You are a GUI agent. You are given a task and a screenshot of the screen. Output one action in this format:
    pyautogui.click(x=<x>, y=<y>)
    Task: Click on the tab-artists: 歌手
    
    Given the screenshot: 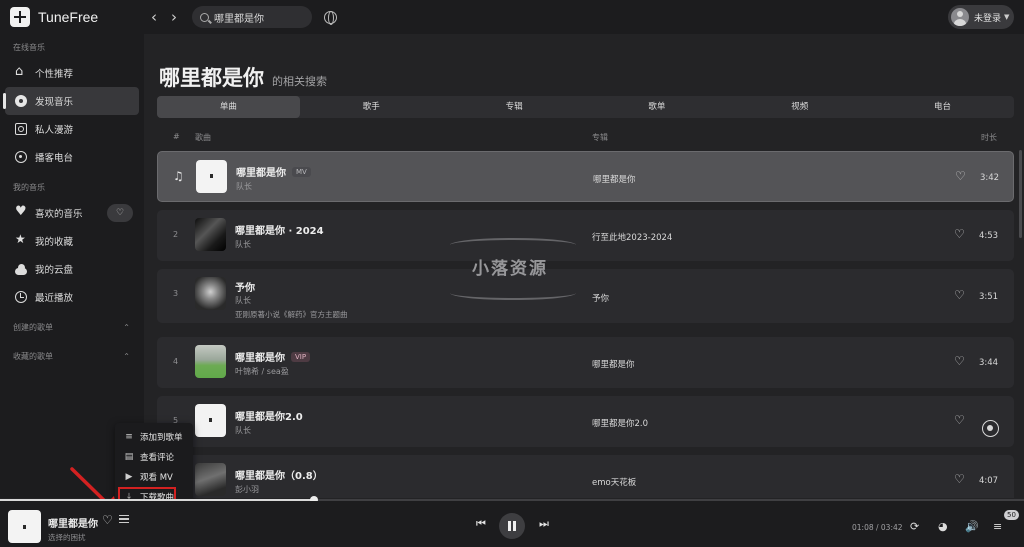 What is the action you would take?
    pyautogui.click(x=371, y=107)
    